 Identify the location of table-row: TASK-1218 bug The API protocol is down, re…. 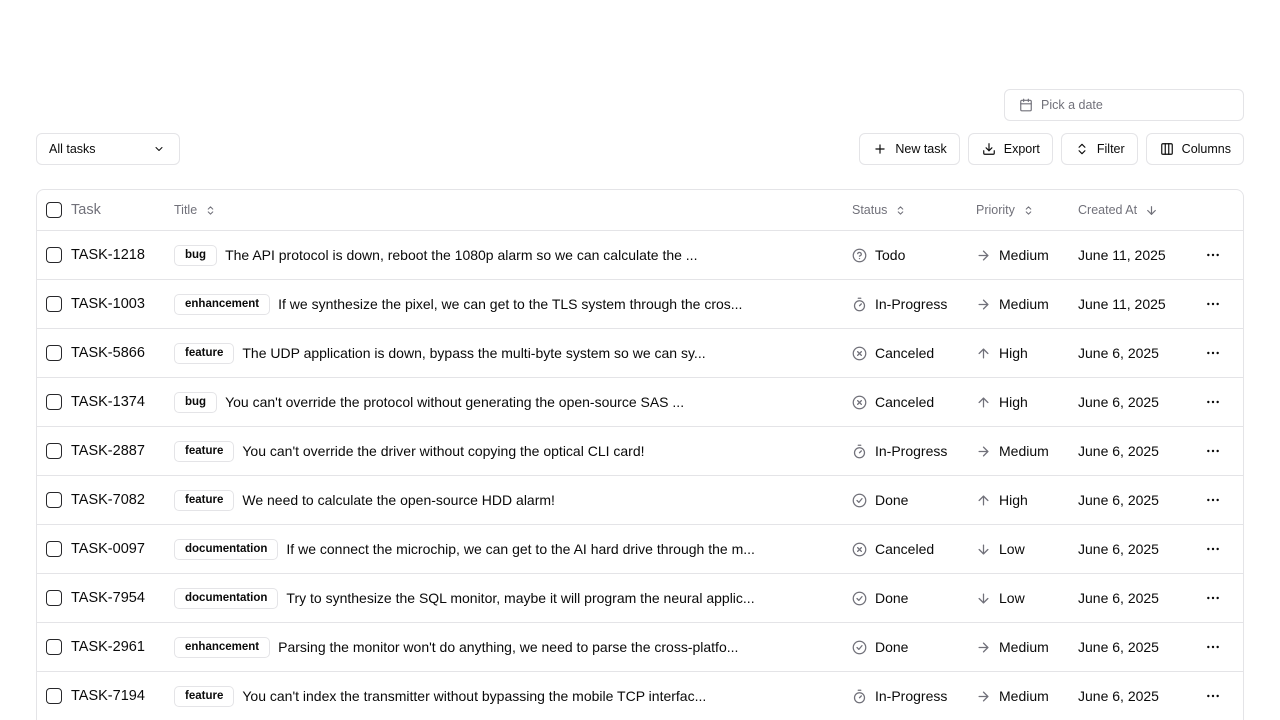
(640, 255).